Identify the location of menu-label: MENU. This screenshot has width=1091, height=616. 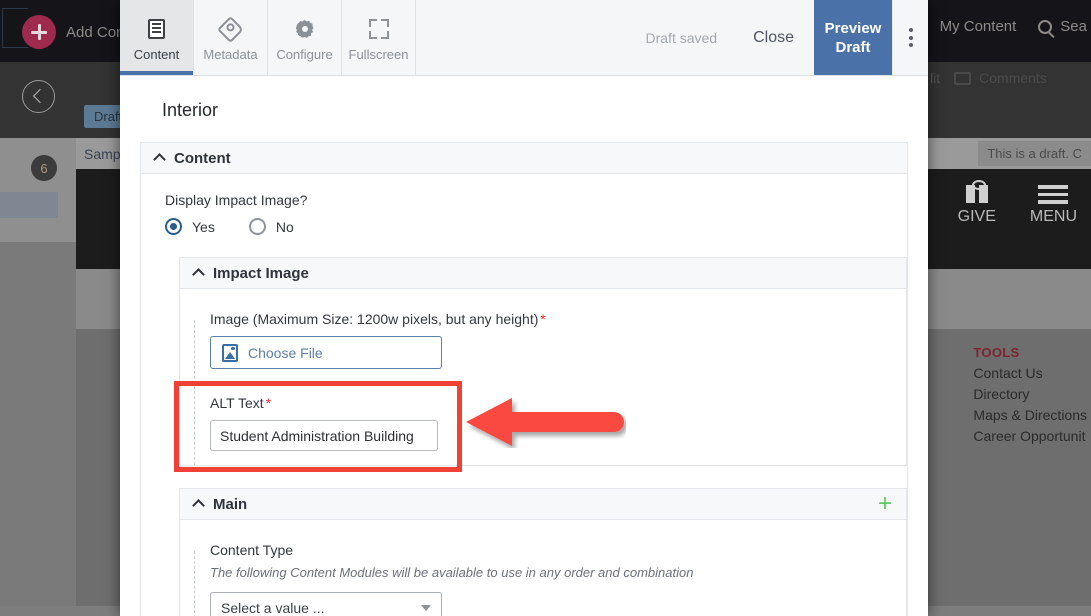
(1053, 216).